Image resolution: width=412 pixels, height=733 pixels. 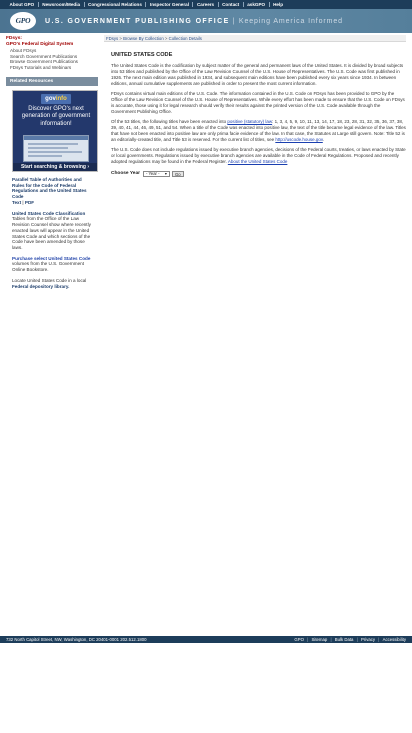 What do you see at coordinates (52, 287) in the screenshot?
I see `depository-link: Federal depository library.` at bounding box center [52, 287].